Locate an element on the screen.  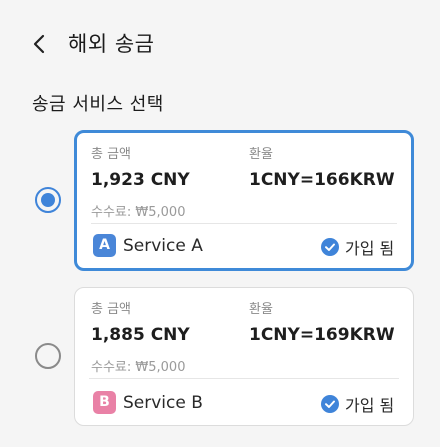
service-name: Service A is located at coordinates (163, 246).